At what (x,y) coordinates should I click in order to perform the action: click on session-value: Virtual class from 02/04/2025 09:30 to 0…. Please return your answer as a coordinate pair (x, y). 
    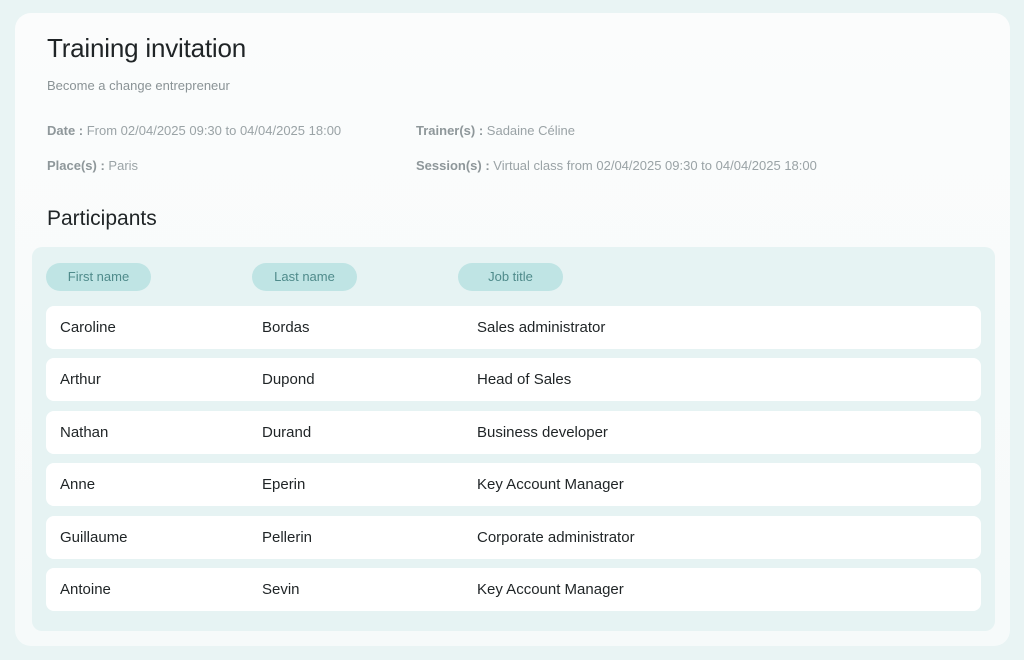
    Looking at the image, I should click on (653, 165).